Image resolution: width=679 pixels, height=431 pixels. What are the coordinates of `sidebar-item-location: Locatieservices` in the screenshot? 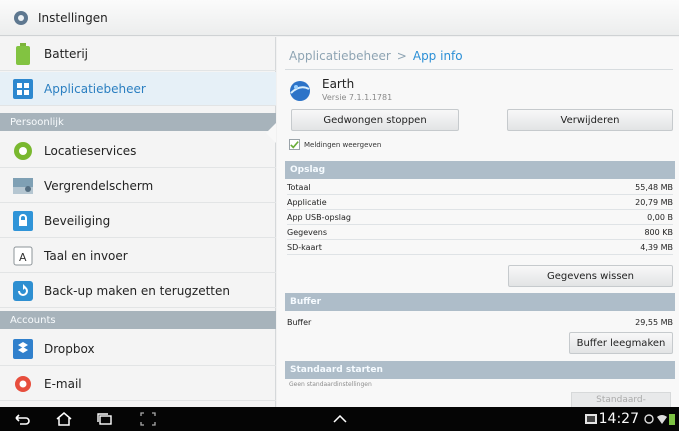 It's located at (138, 151).